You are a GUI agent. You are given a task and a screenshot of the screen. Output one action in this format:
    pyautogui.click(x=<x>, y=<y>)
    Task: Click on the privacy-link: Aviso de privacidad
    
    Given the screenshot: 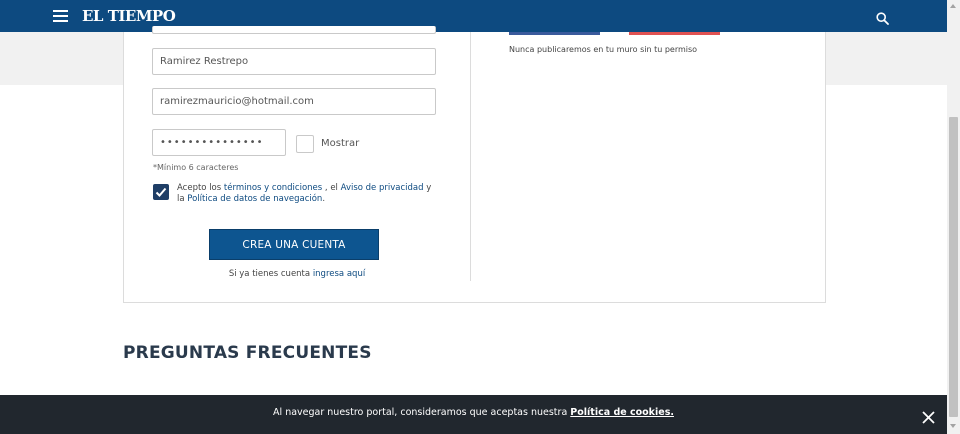 What is the action you would take?
    pyautogui.click(x=382, y=188)
    